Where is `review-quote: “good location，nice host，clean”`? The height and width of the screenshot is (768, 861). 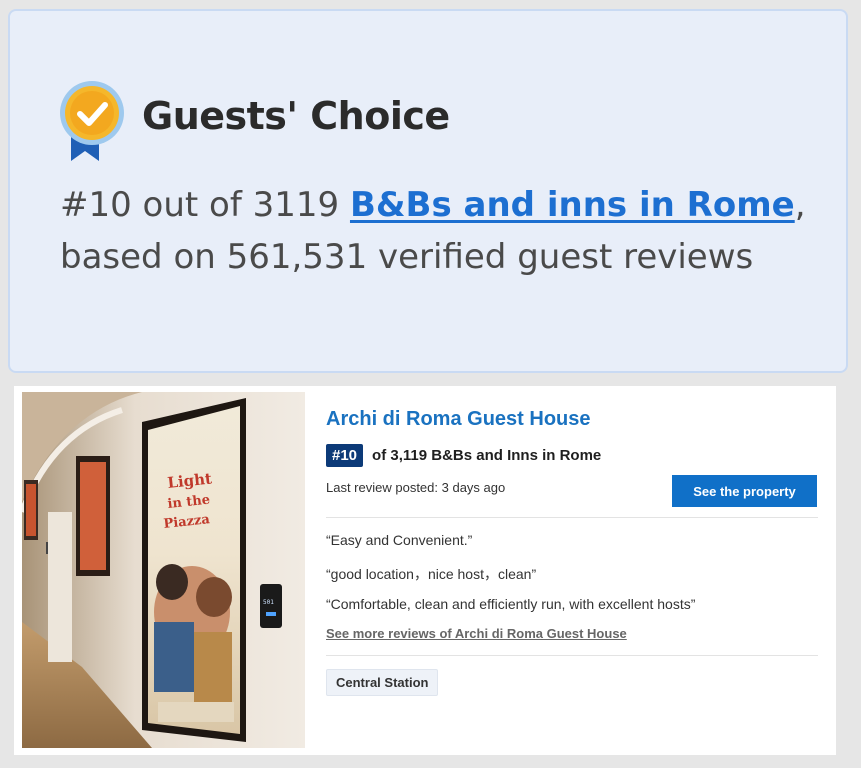 review-quote: “good location，nice host，clean” is located at coordinates (431, 574).